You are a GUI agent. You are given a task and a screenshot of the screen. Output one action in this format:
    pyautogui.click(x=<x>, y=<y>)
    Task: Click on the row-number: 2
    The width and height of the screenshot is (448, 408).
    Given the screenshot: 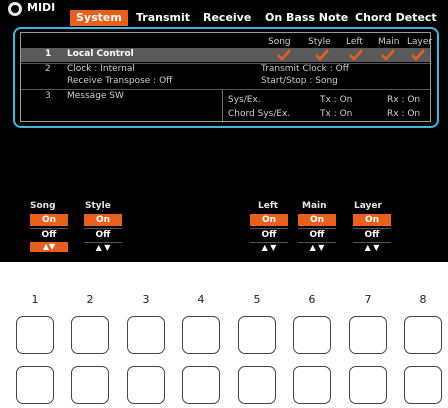 What is the action you would take?
    pyautogui.click(x=48, y=69)
    